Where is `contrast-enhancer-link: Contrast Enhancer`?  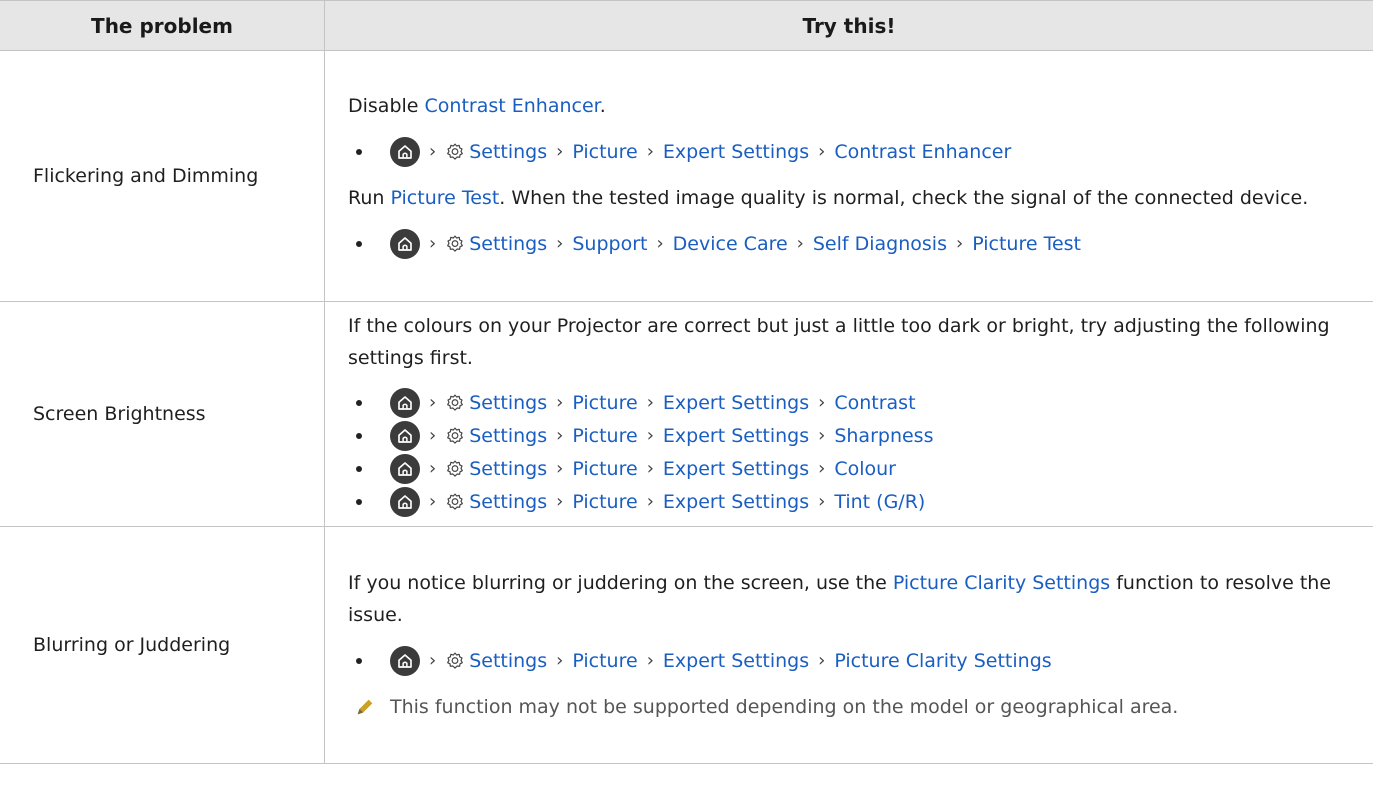 contrast-enhancer-link: Contrast Enhancer is located at coordinates (512, 106).